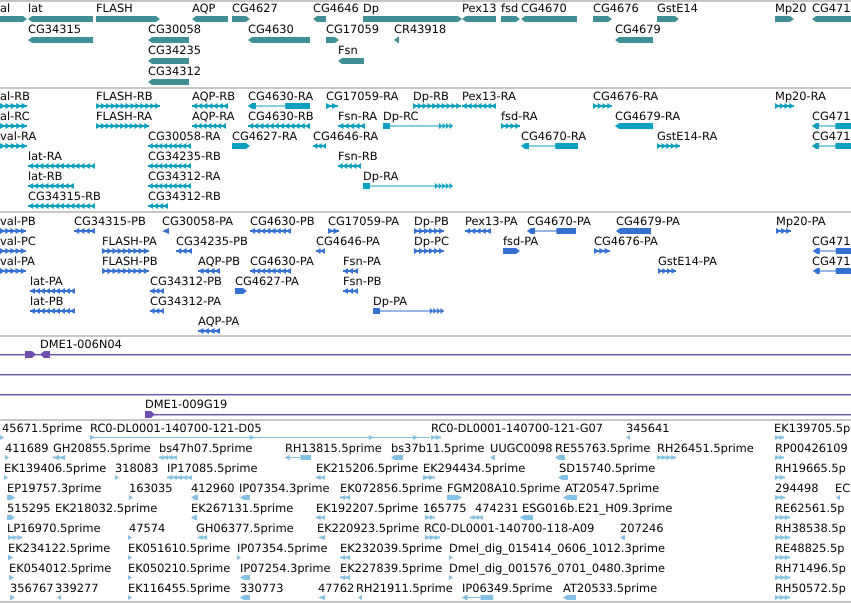  I want to click on protein-label: CG4630-PB, so click(282, 221).